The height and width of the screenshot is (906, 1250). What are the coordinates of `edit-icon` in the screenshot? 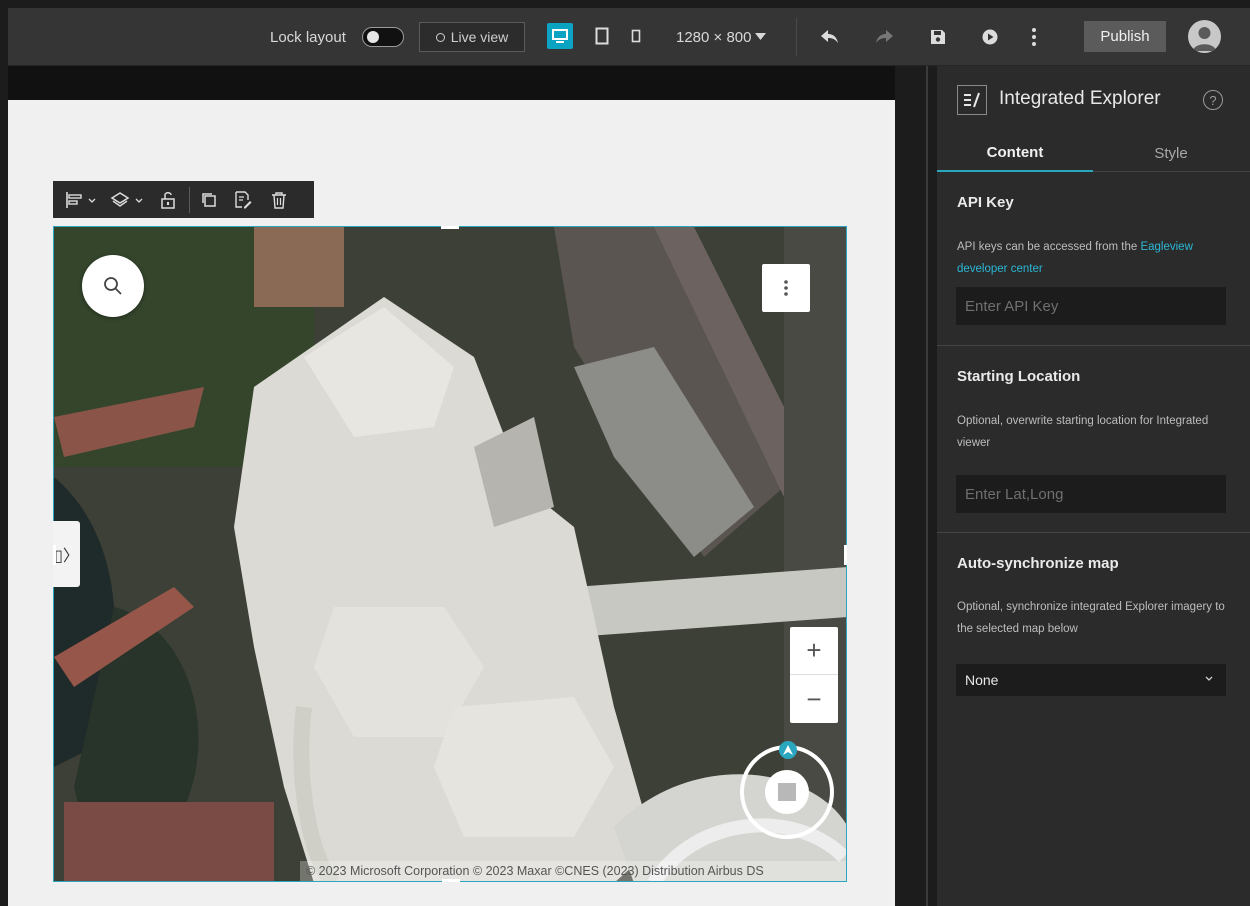 It's located at (243, 199).